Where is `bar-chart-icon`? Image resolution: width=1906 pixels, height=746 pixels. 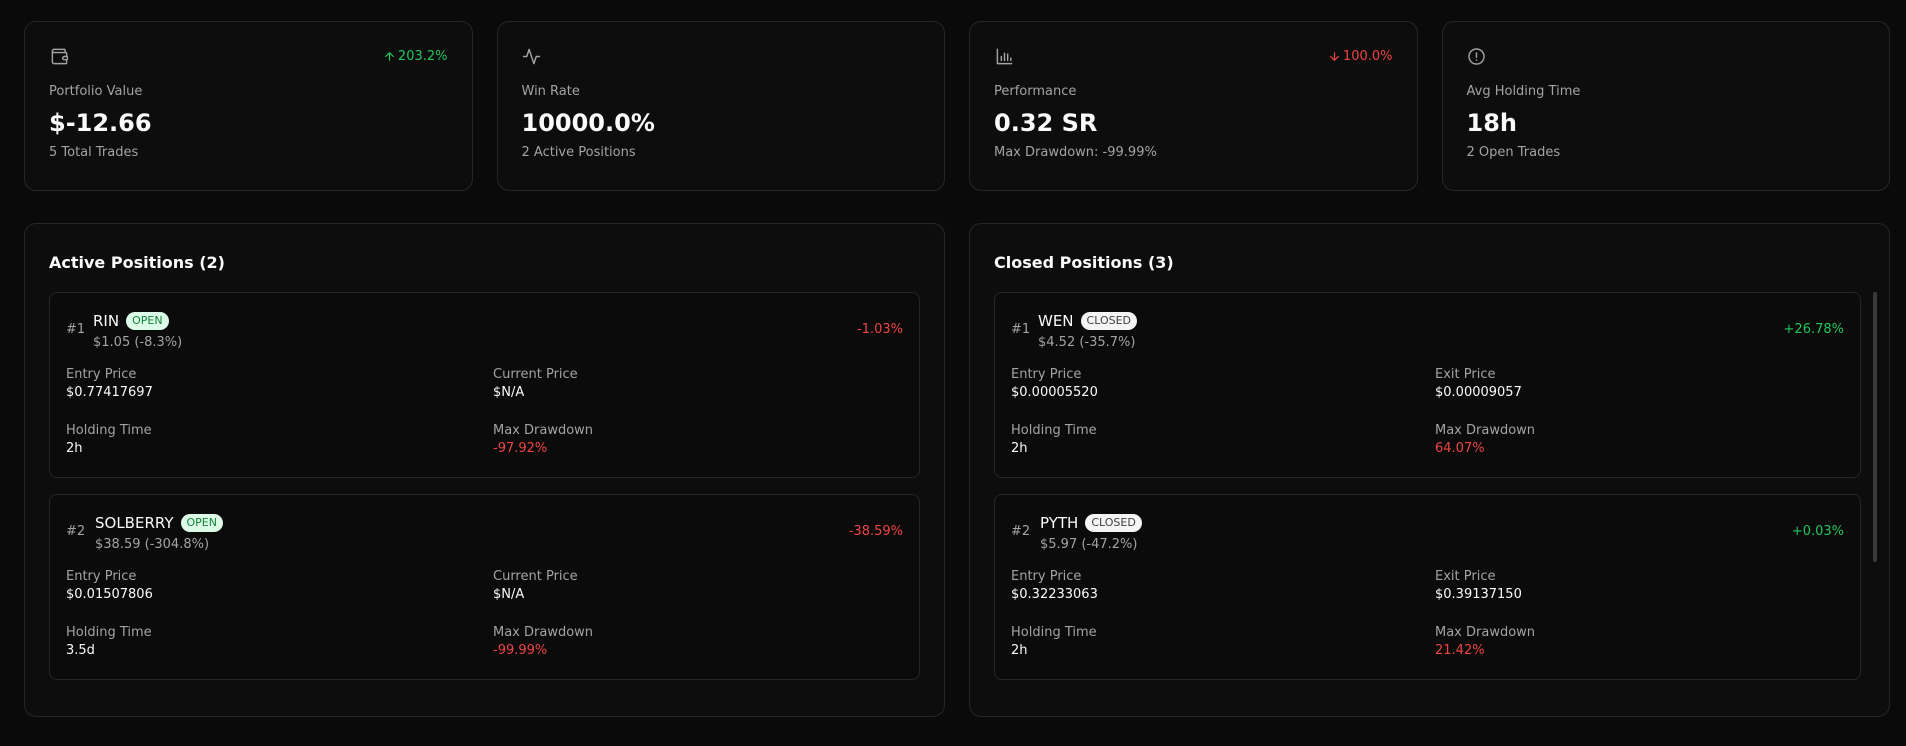
bar-chart-icon is located at coordinates (1004, 56).